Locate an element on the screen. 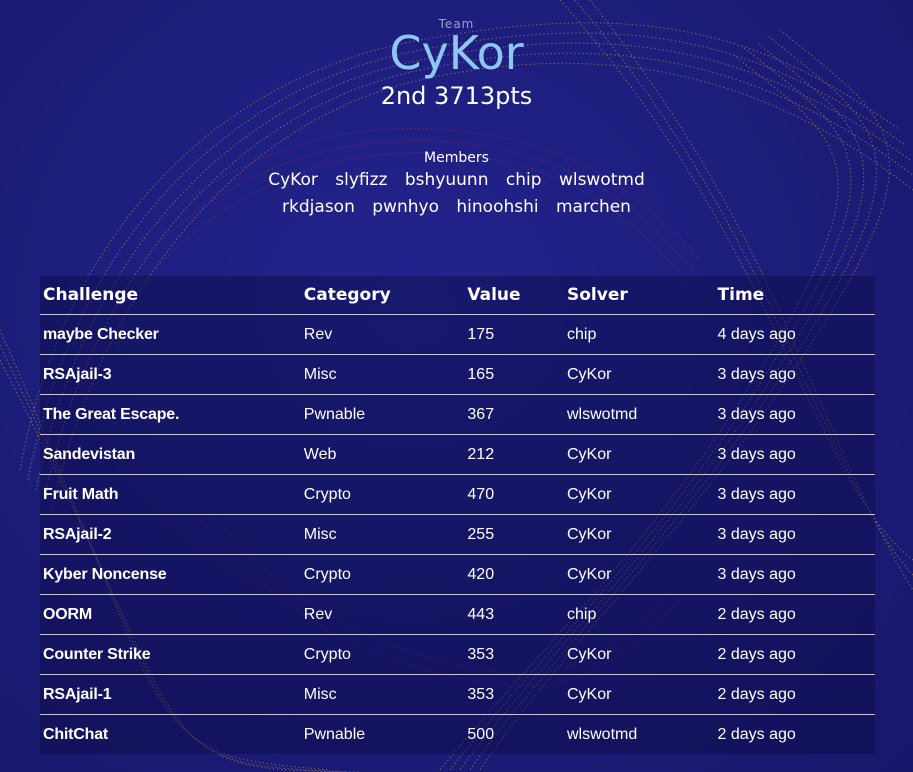 This screenshot has height=772, width=913. challenge-name: Kyber Noncense is located at coordinates (170, 574).